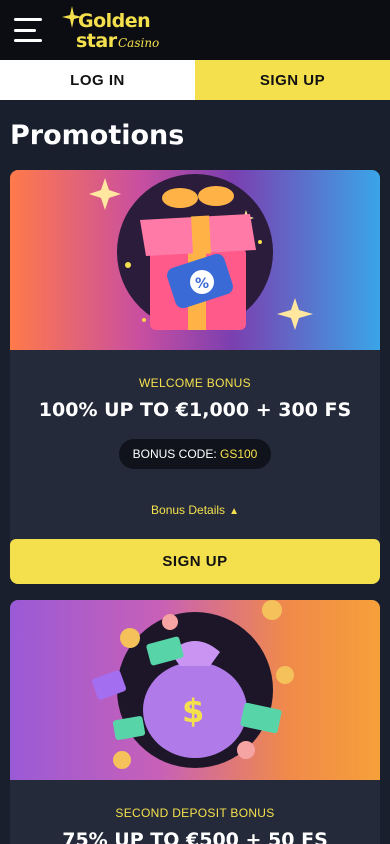 Image resolution: width=390 pixels, height=844 pixels. I want to click on bonus-type-label: SECOND DEPOSIT BONUS, so click(195, 813).